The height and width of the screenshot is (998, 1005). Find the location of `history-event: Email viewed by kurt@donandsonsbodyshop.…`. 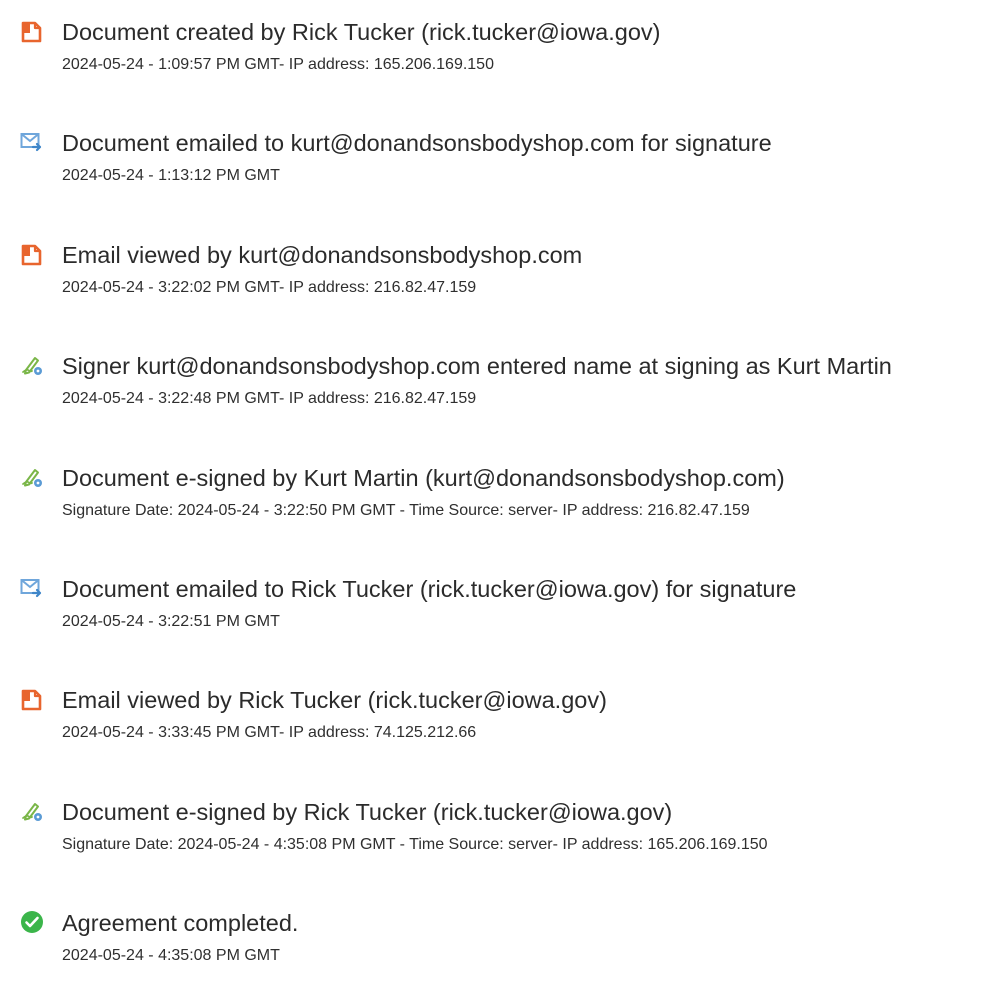

history-event: Email viewed by kurt@donandsonsbodyshop.… is located at coordinates (502, 281).